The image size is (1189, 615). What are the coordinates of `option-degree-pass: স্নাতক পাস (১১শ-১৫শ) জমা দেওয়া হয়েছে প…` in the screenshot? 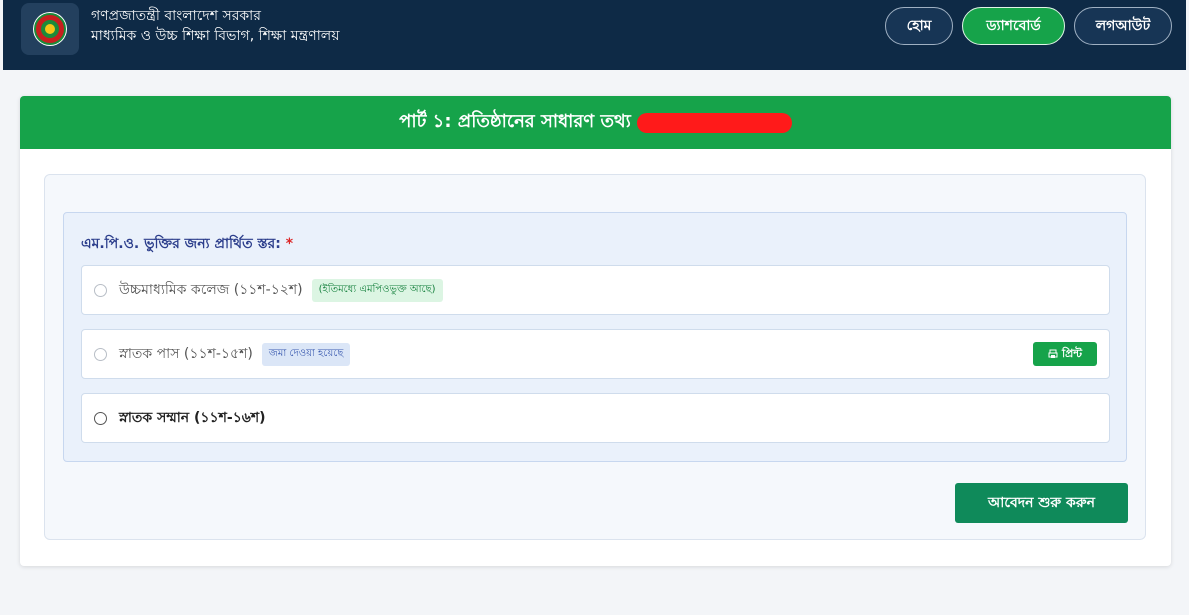 It's located at (595, 354).